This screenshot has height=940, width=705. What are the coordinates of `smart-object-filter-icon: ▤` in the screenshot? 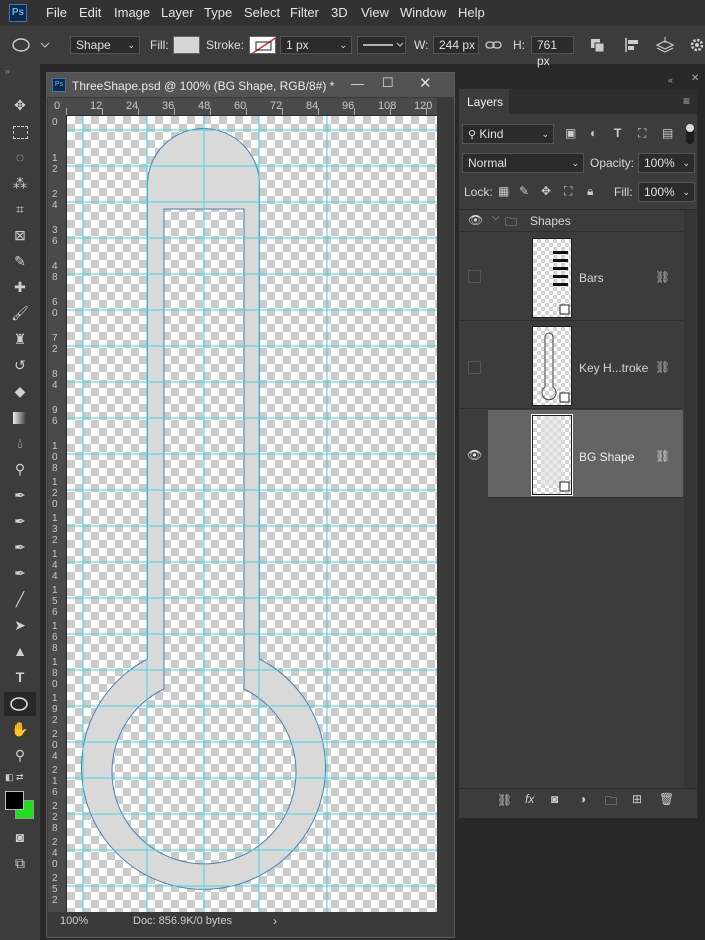 It's located at (667, 133).